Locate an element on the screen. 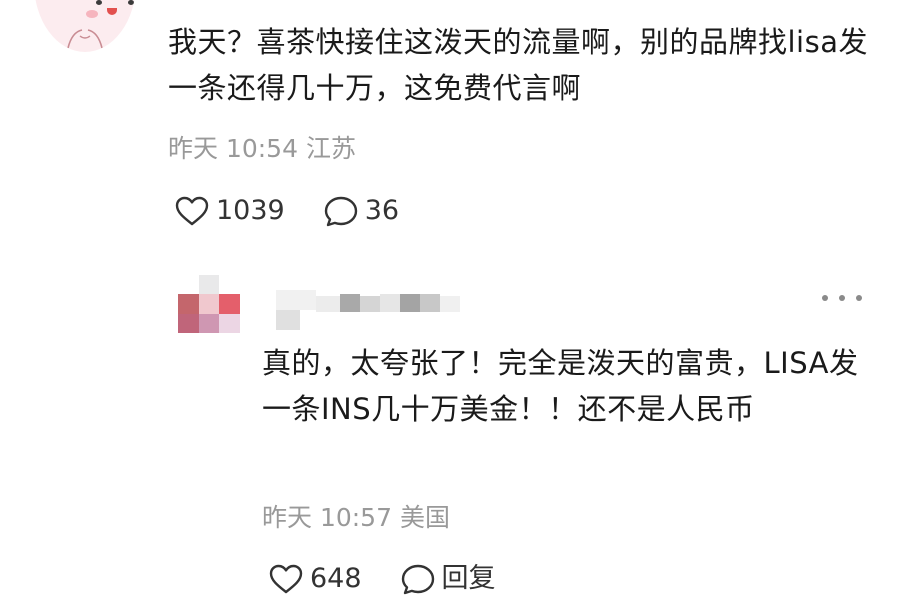  reply-like-count: 648 is located at coordinates (336, 578).